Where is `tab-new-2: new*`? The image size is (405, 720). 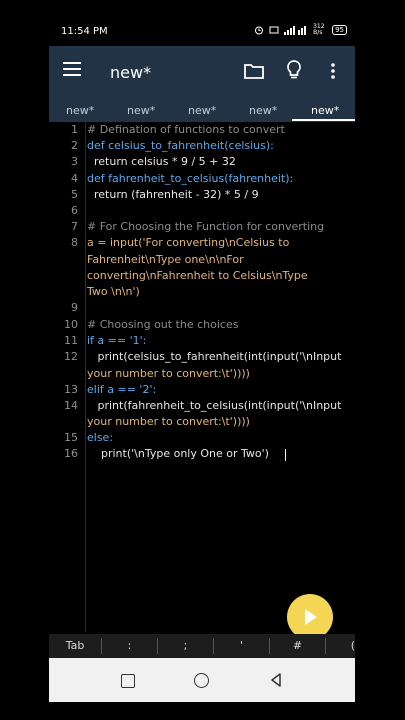 tab-new-2: new* is located at coordinates (141, 113).